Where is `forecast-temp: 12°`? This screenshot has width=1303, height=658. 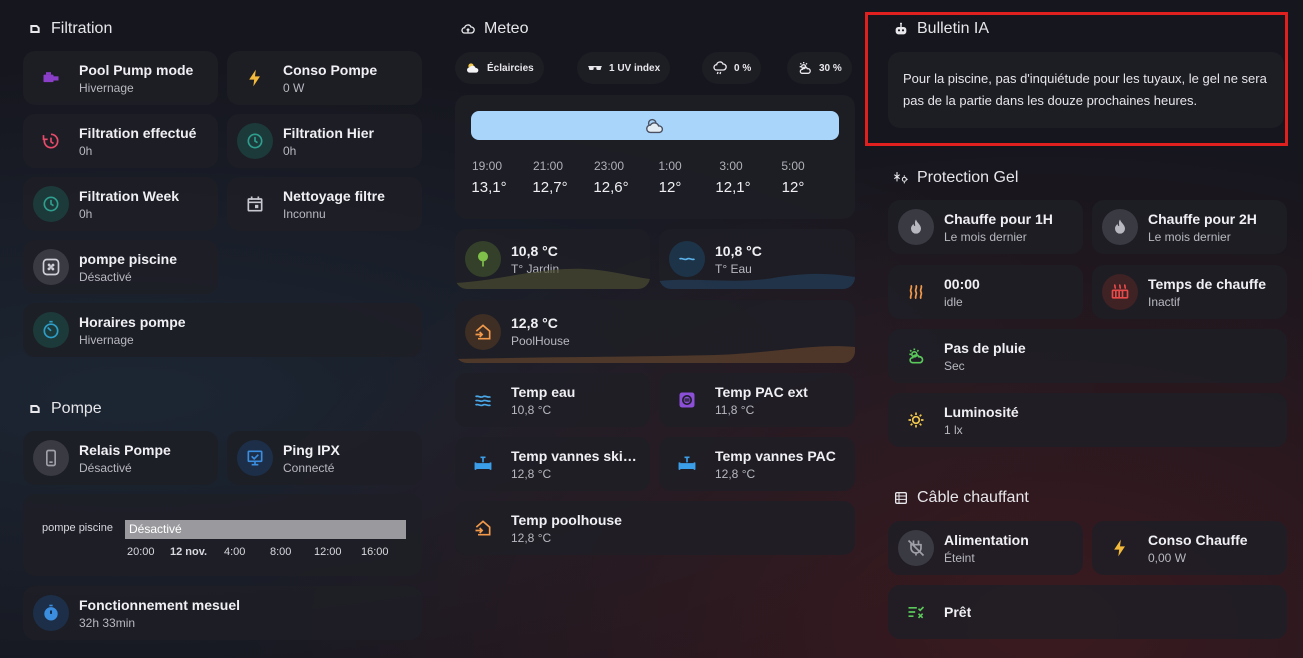 forecast-temp: 12° is located at coordinates (670, 187).